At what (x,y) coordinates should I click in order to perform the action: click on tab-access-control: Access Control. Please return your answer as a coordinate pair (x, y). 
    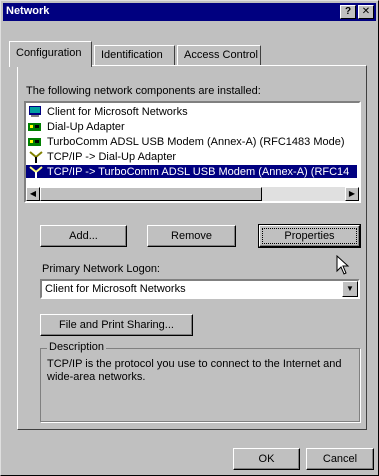
    Looking at the image, I should click on (219, 55).